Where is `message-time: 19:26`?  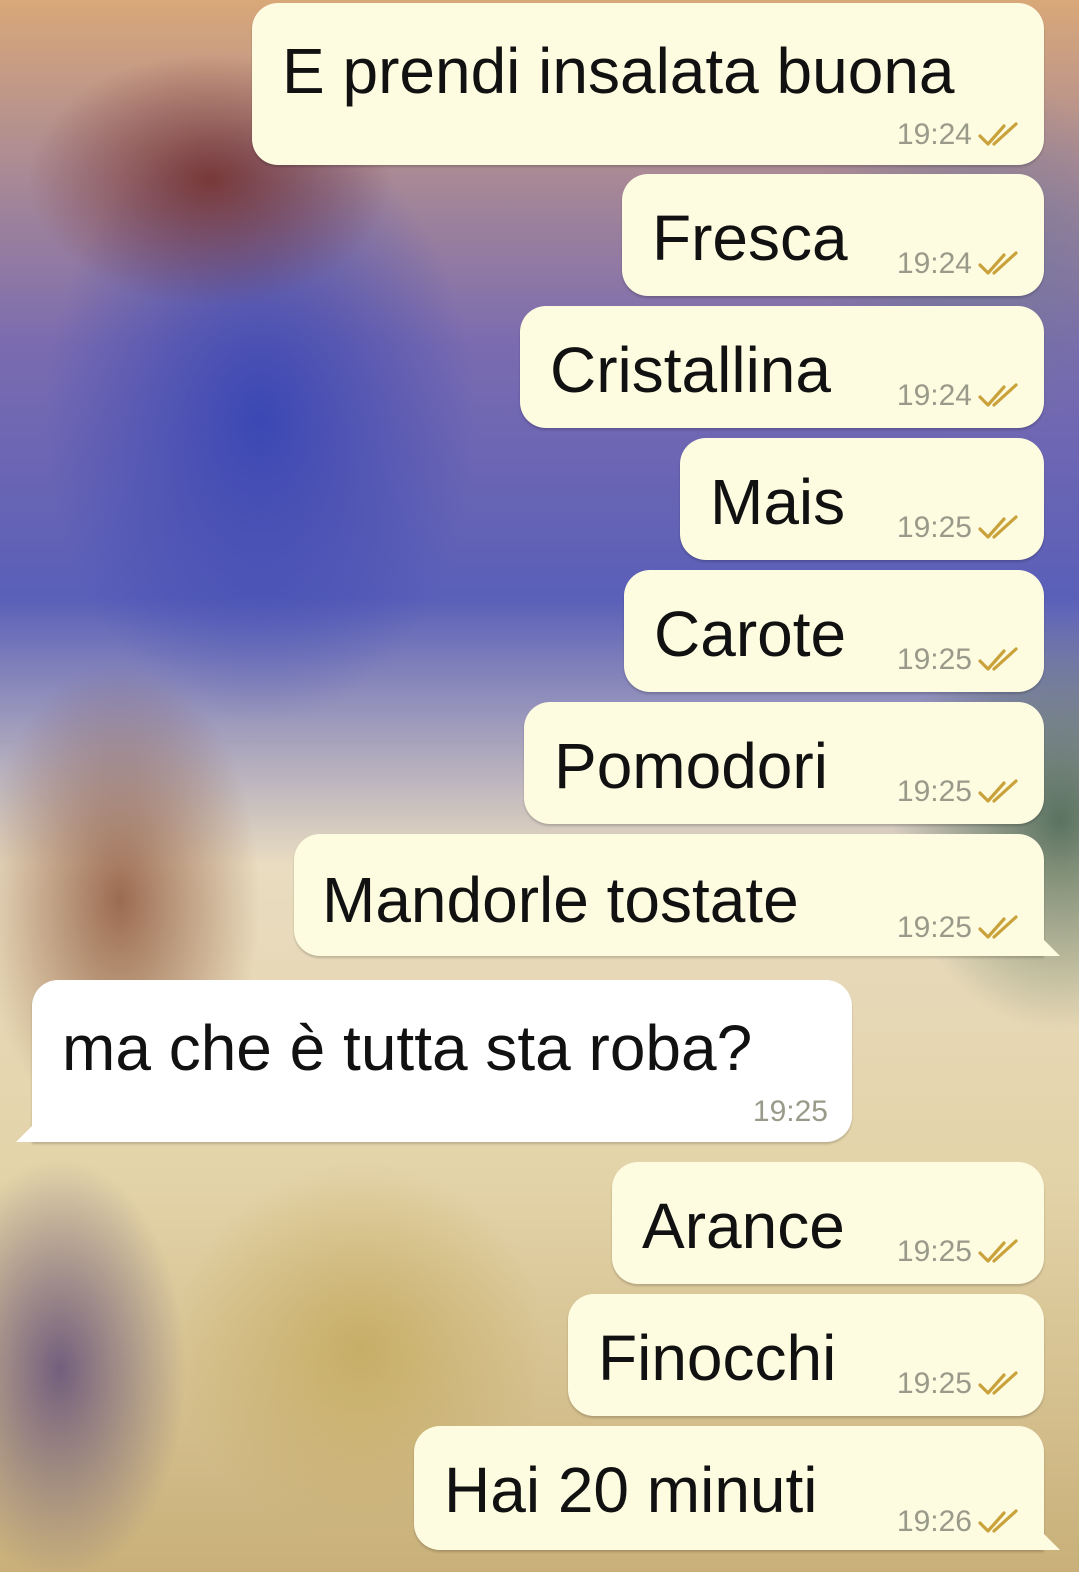 message-time: 19:26 is located at coordinates (934, 1521).